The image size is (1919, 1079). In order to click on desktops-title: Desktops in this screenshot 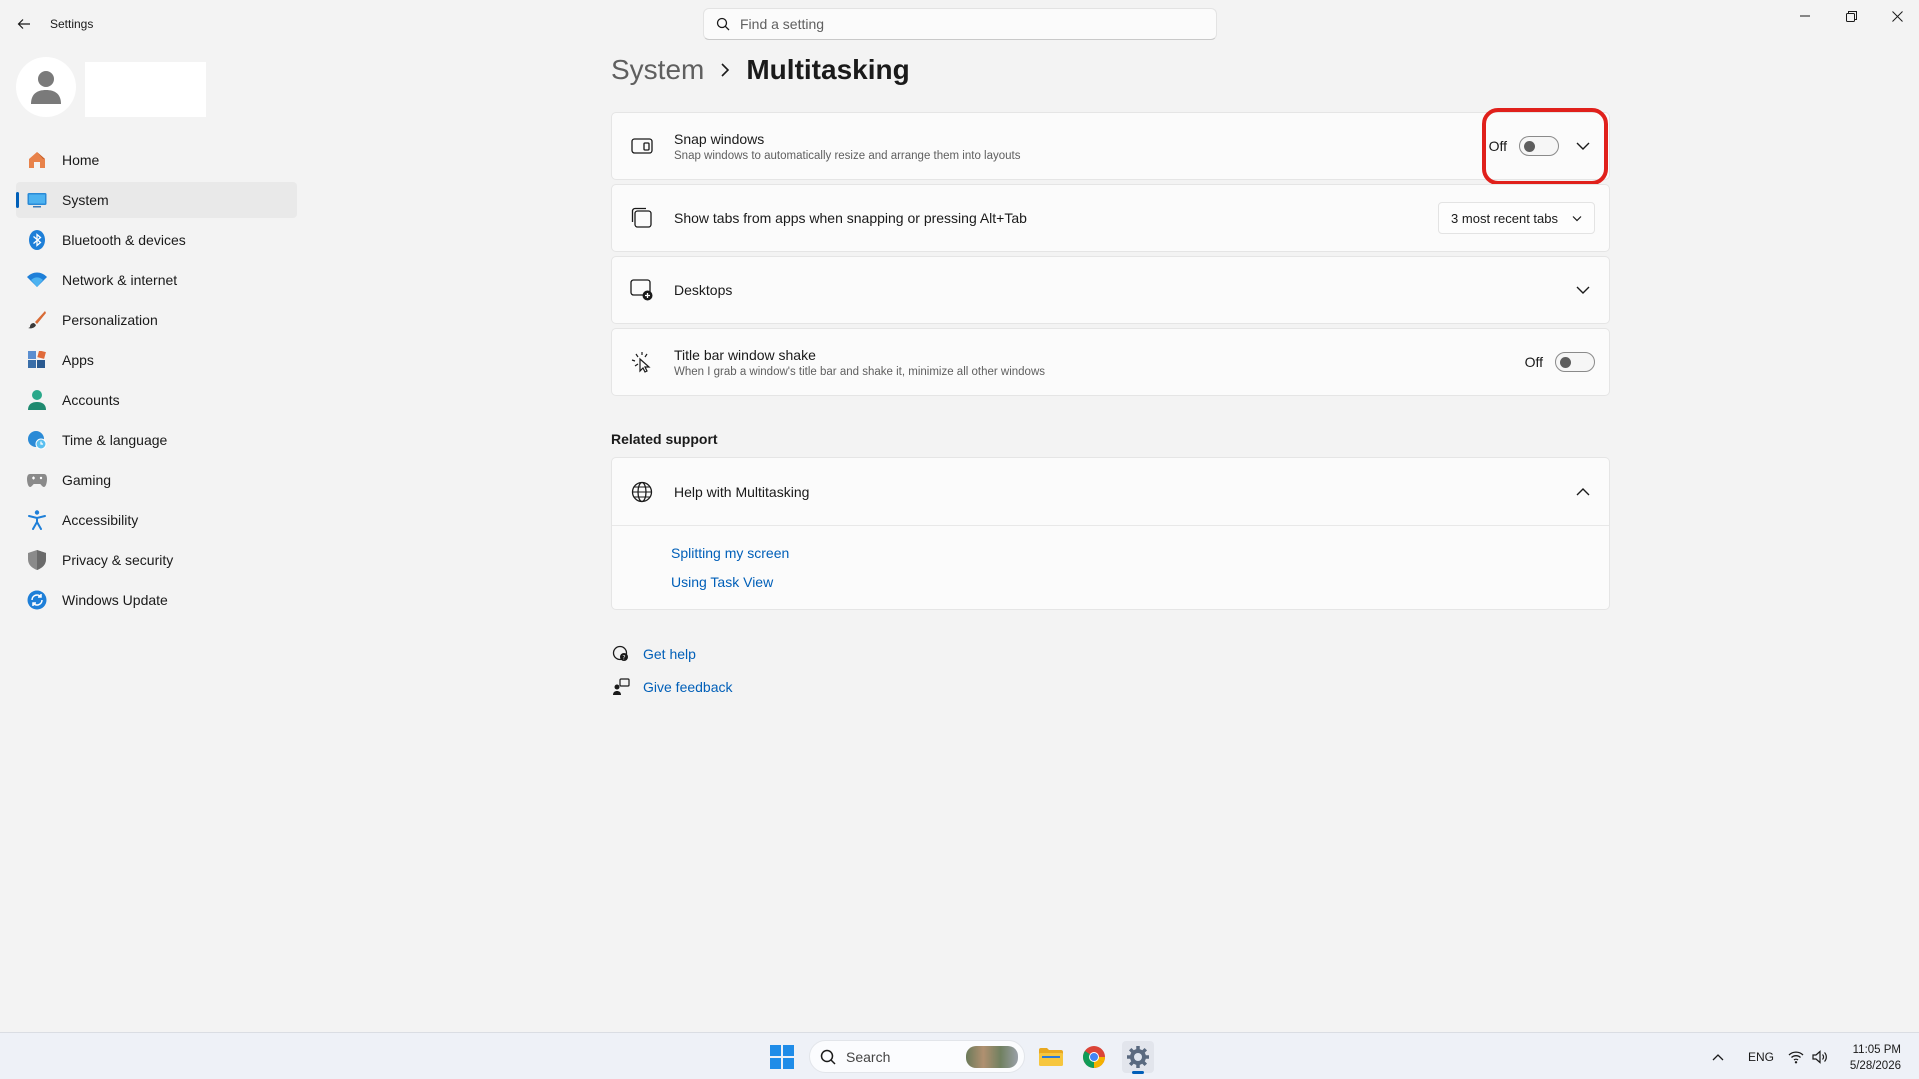, I will do `click(703, 290)`.